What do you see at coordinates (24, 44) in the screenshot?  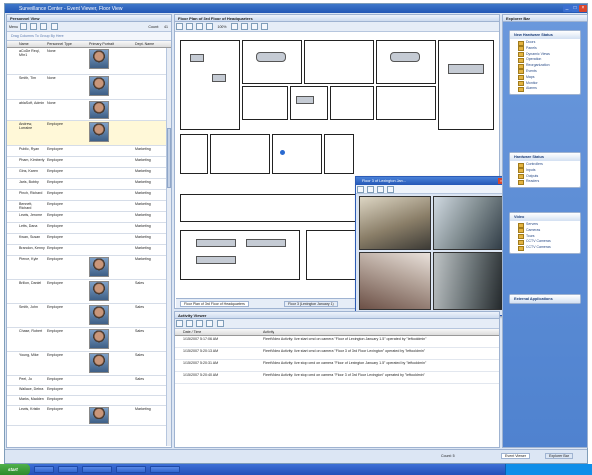 I see `col-name: Name` at bounding box center [24, 44].